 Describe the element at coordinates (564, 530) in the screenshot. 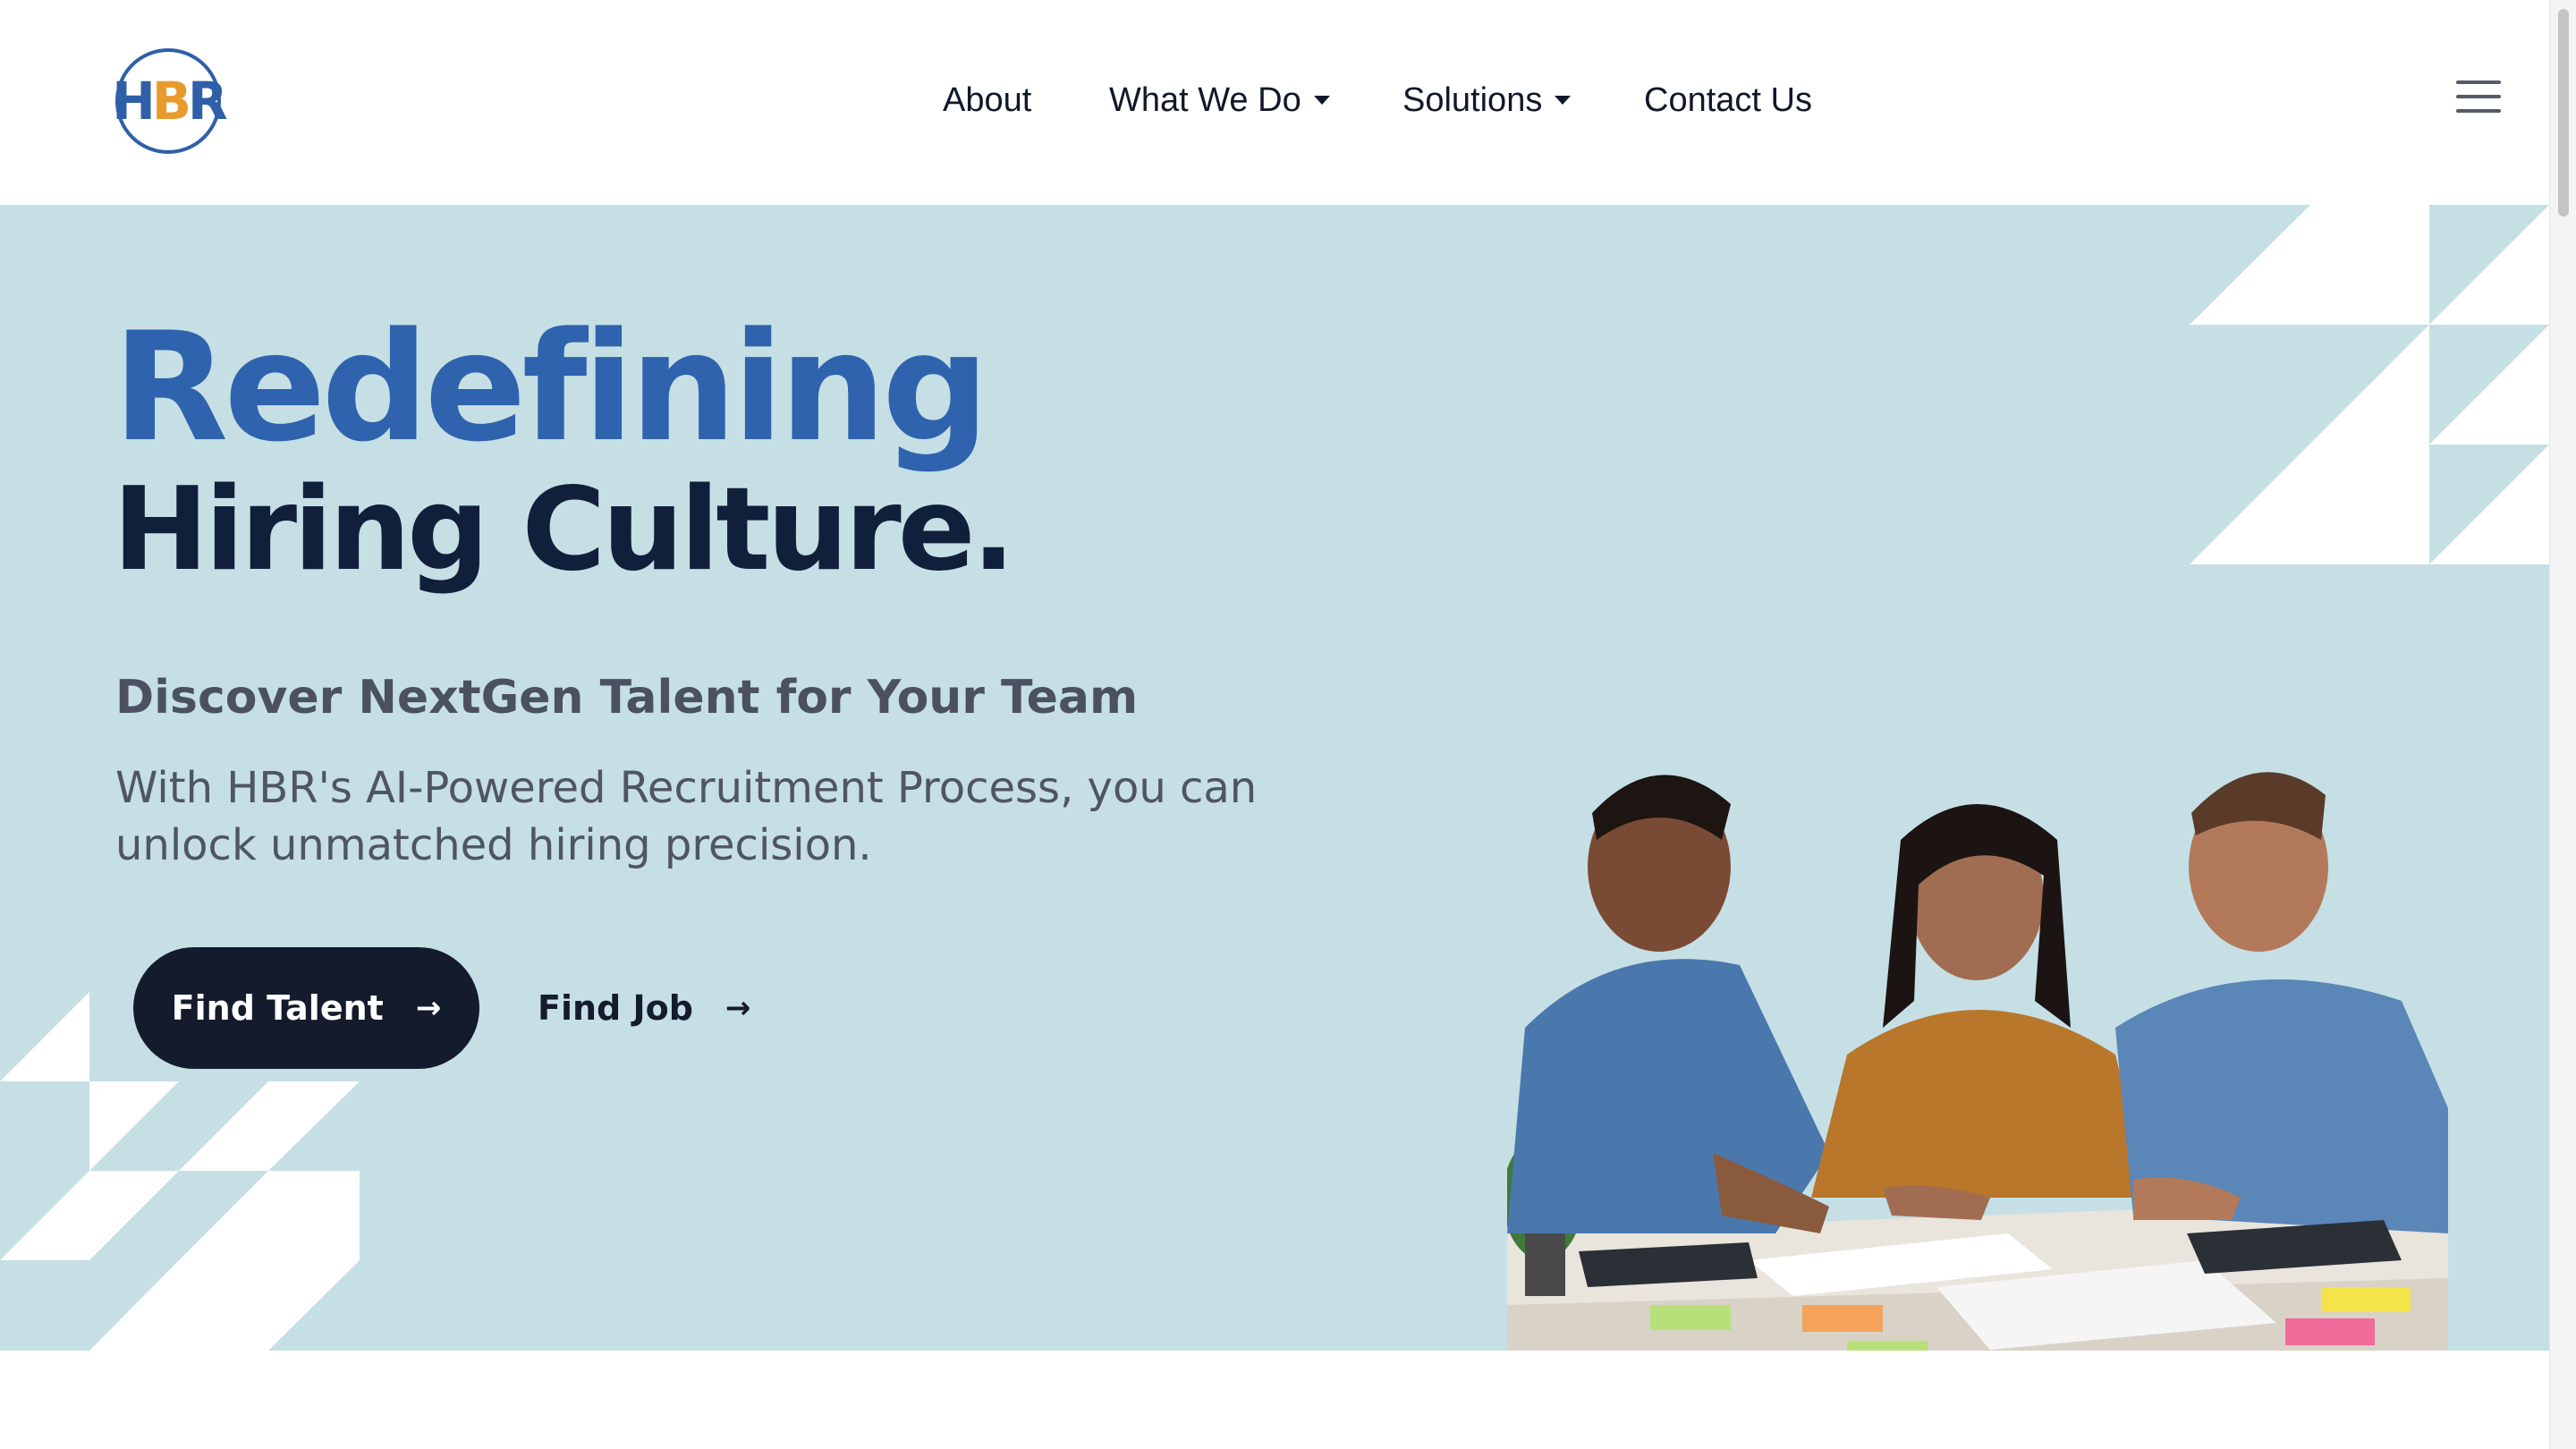

I see `hero-headline-secondary: Hiring Culture.` at that location.